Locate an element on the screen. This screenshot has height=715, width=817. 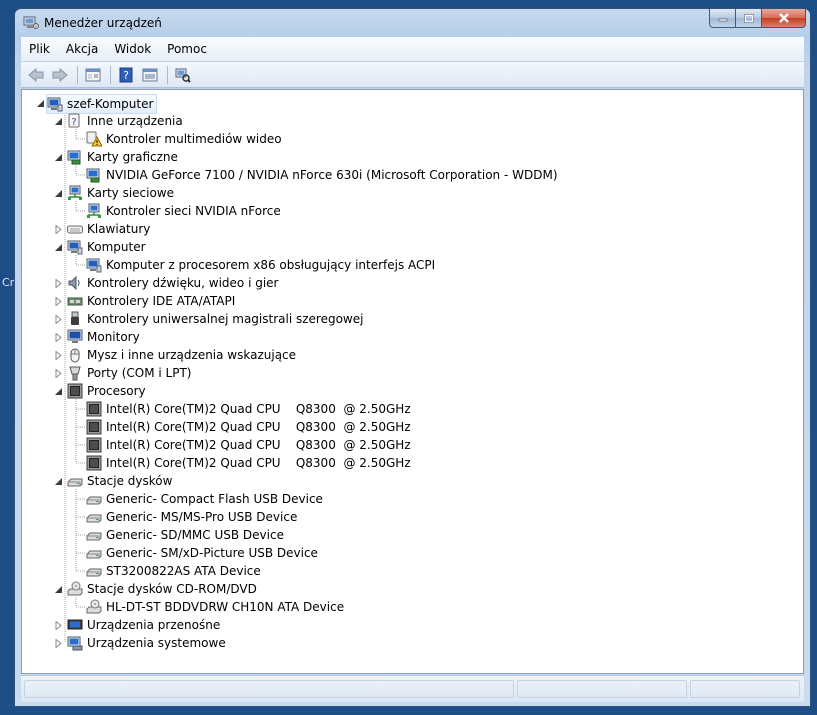
category-0: ? Inne urządzenia is located at coordinates (125, 121).